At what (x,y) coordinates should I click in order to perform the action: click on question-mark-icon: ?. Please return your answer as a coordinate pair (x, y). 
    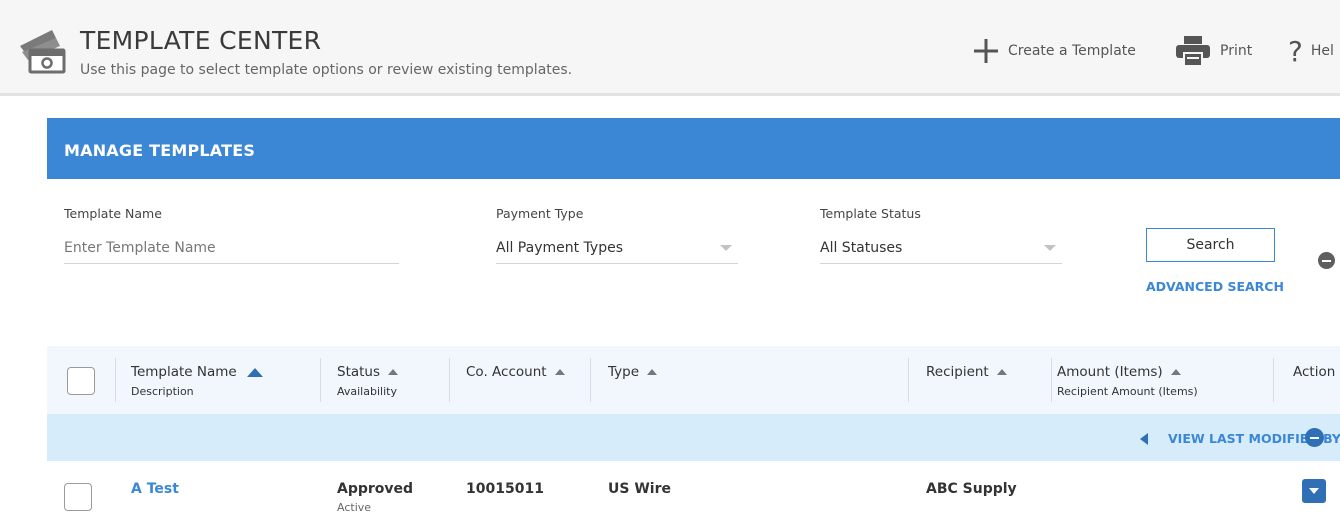
    Looking at the image, I should click on (1295, 51).